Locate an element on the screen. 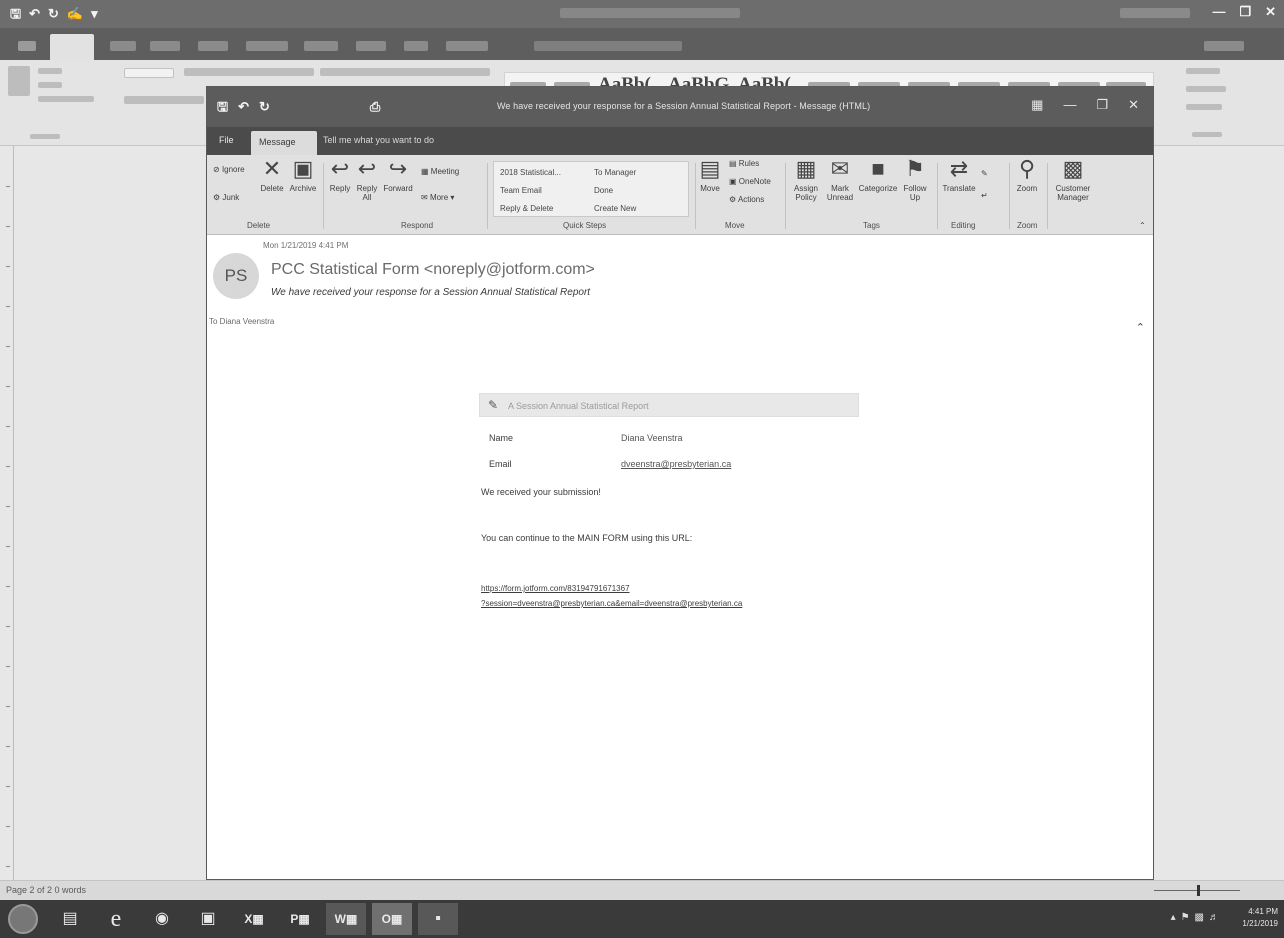 This screenshot has width=1284, height=938. zoom-button: ⚲ Zoom is located at coordinates (1027, 175).